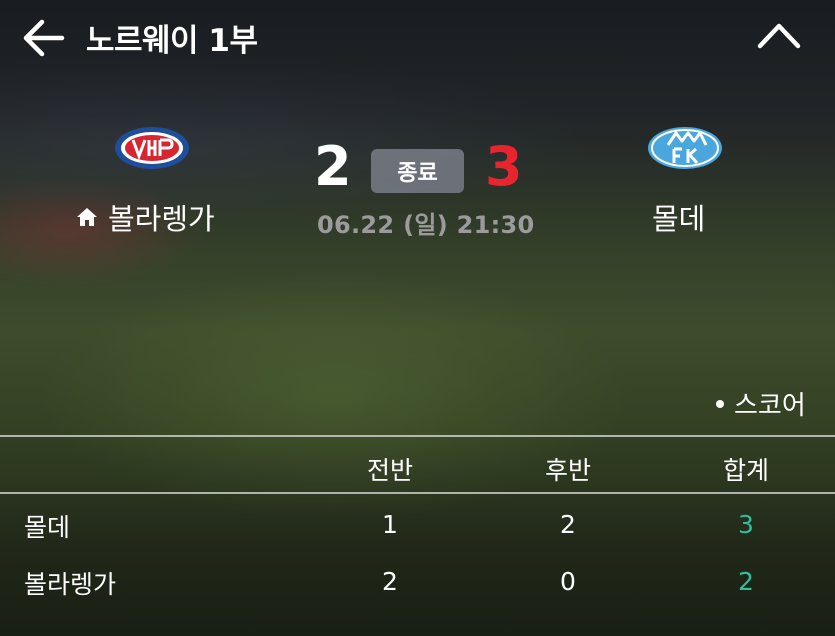 The image size is (835, 636). What do you see at coordinates (417, 171) in the screenshot?
I see `match-status-badge: 종료` at bounding box center [417, 171].